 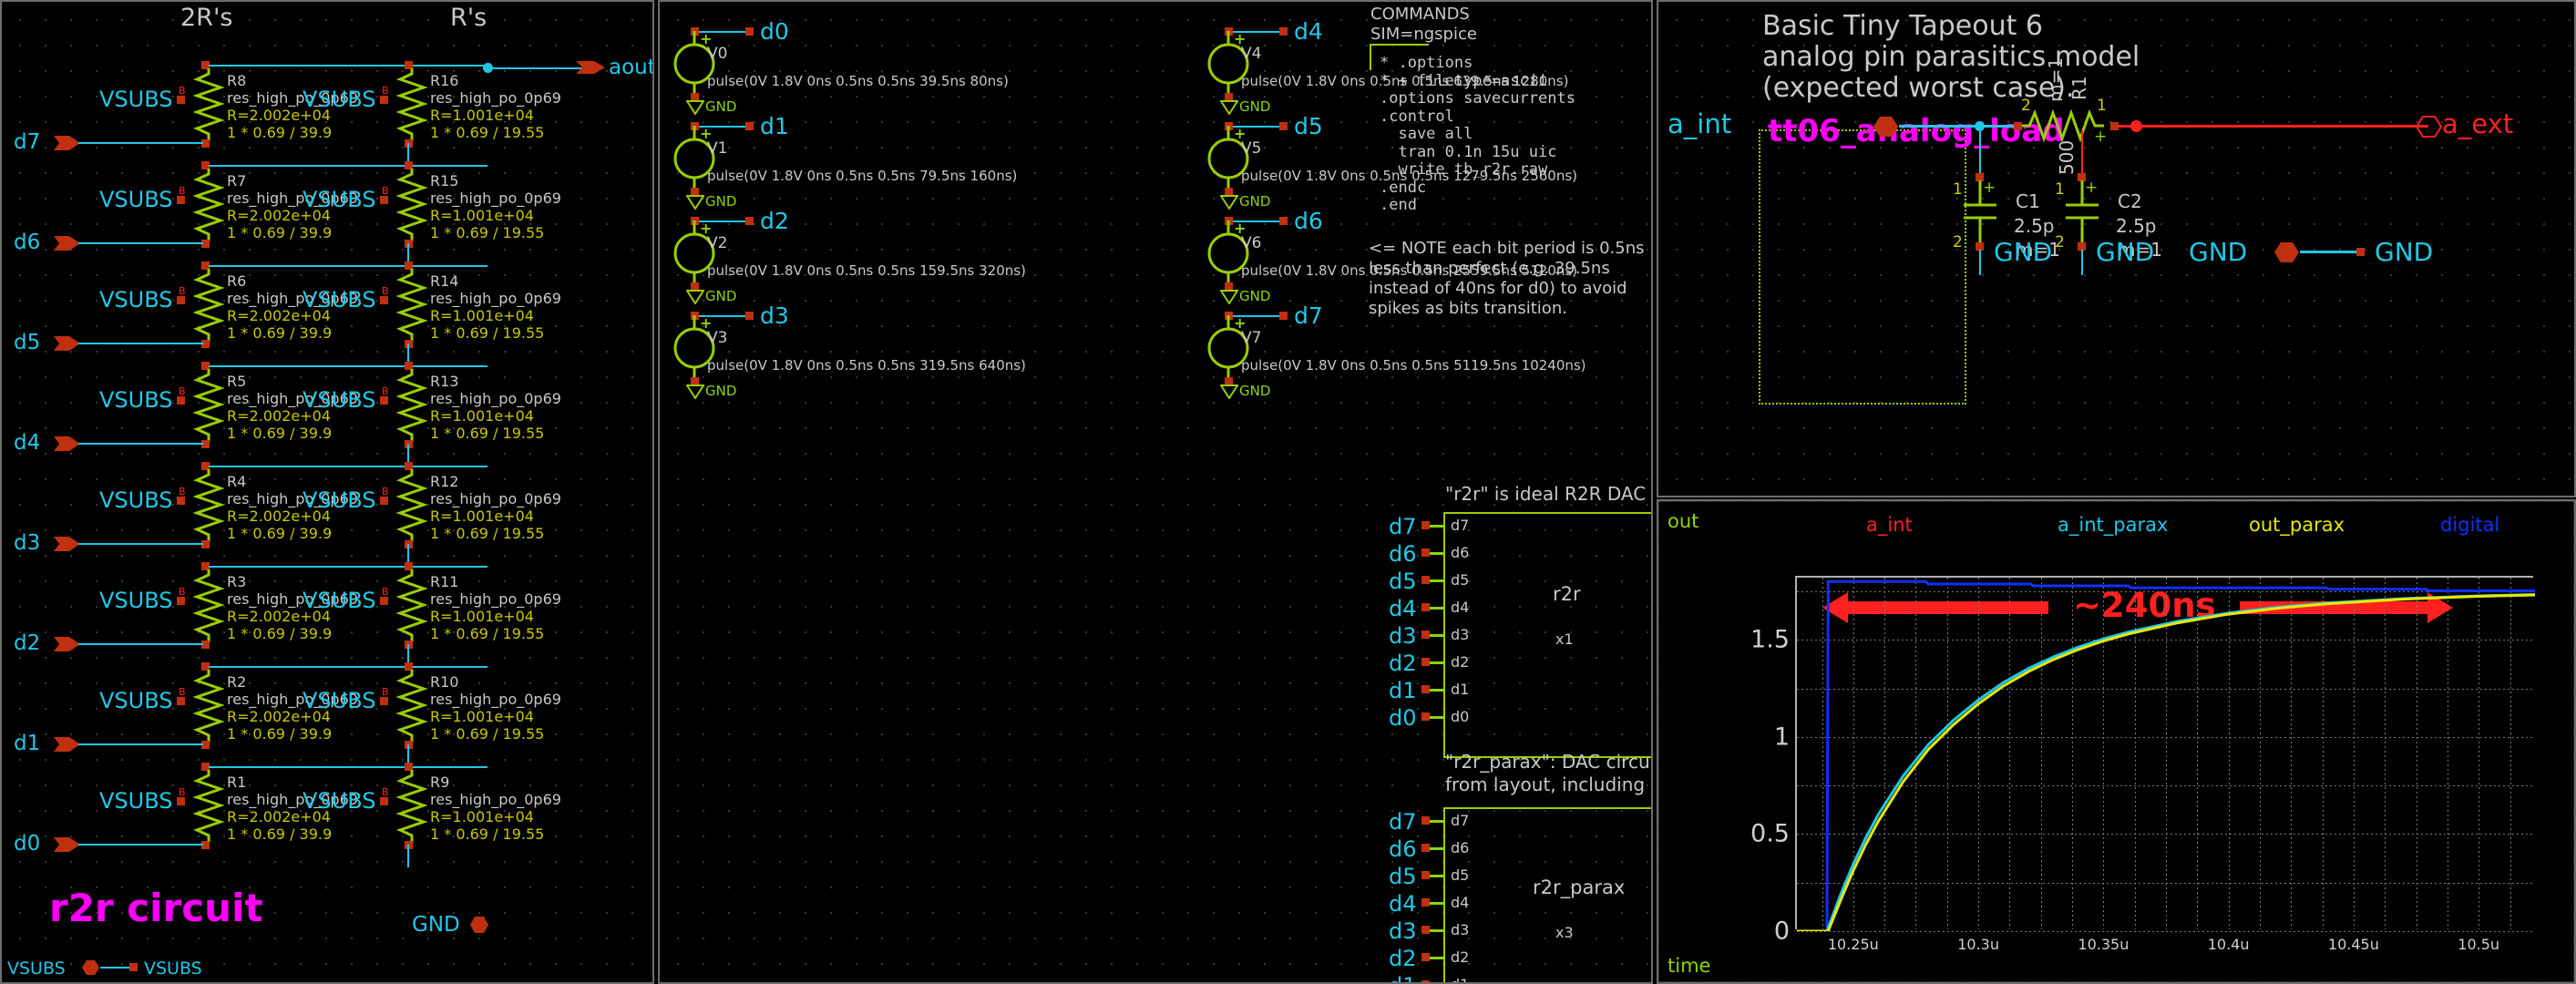 What do you see at coordinates (1782, 737) in the screenshot?
I see `plot-ytick-label: 1` at bounding box center [1782, 737].